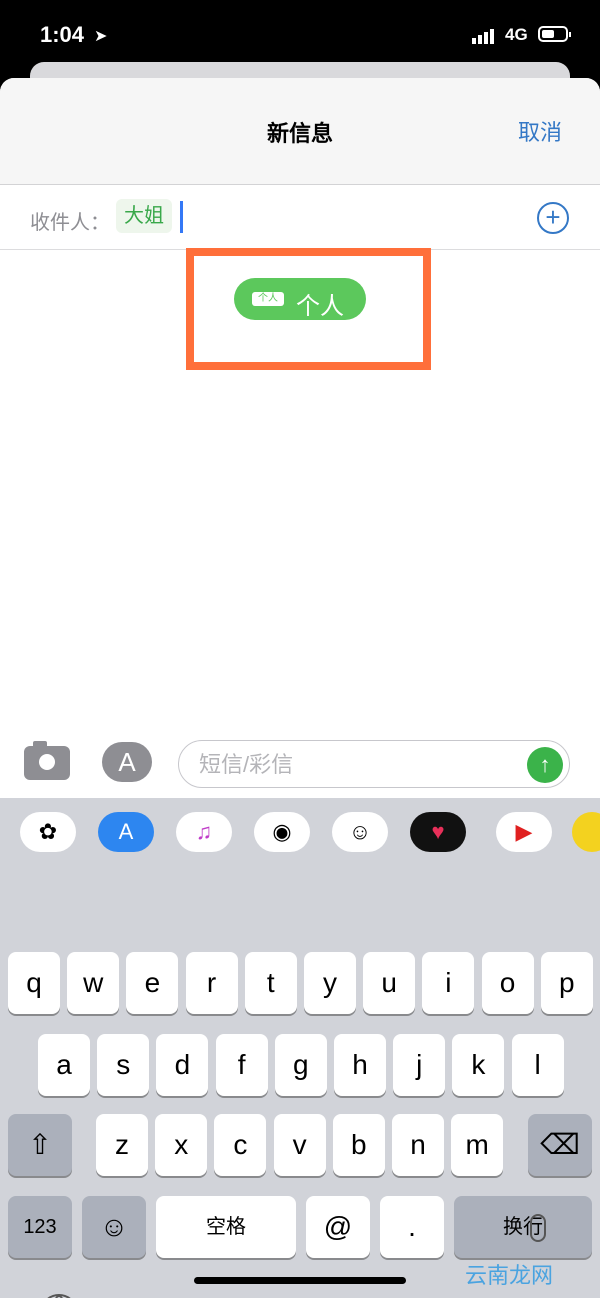  I want to click on key-j: j, so click(419, 1065).